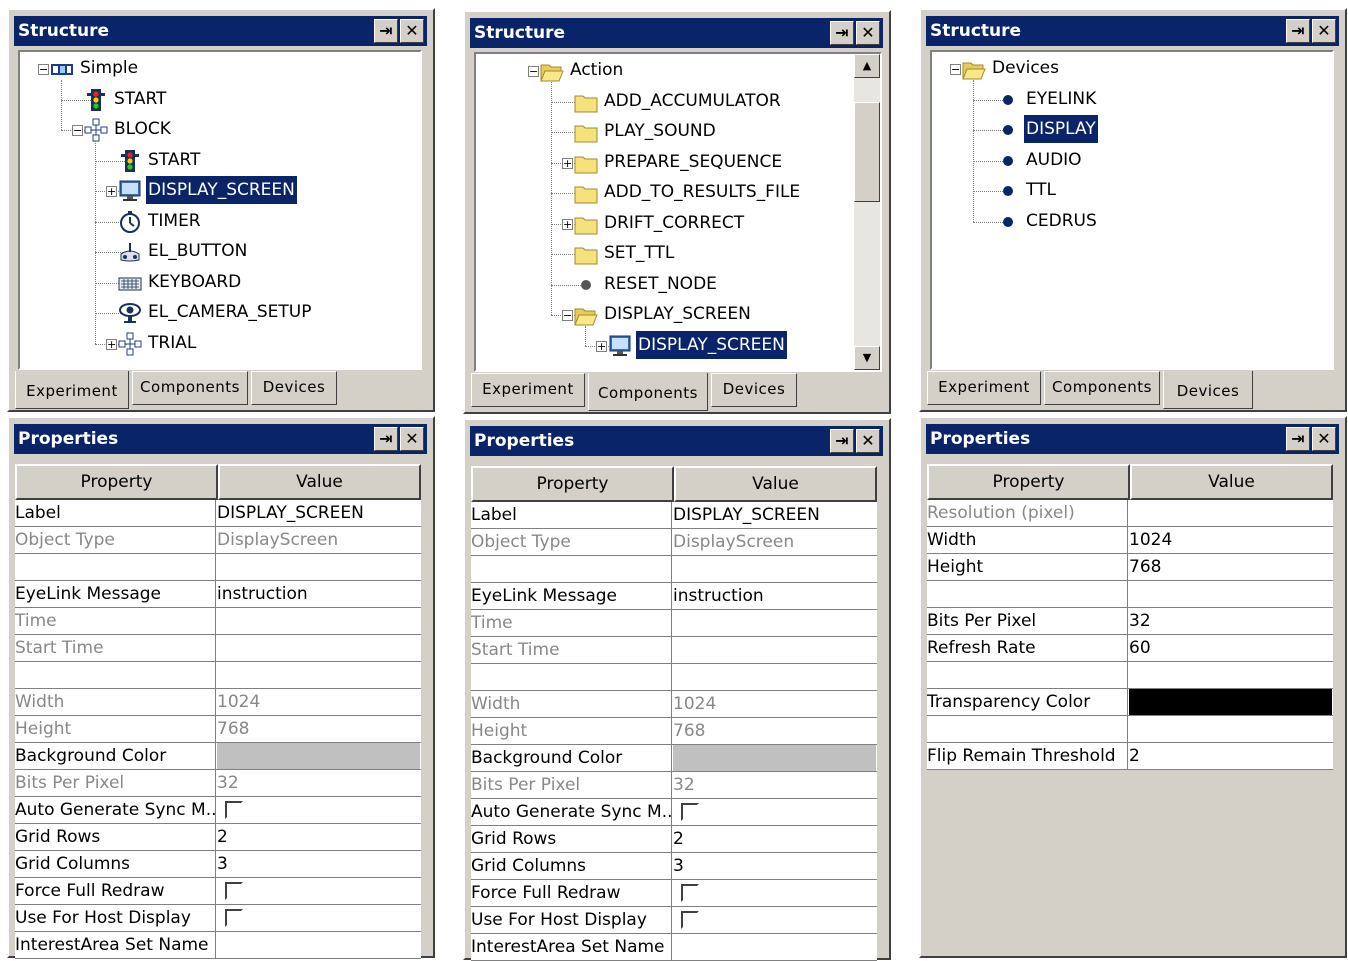 This screenshot has height=961, width=1348. Describe the element at coordinates (1061, 99) in the screenshot. I see `tree-node-label: EYELINK` at that location.